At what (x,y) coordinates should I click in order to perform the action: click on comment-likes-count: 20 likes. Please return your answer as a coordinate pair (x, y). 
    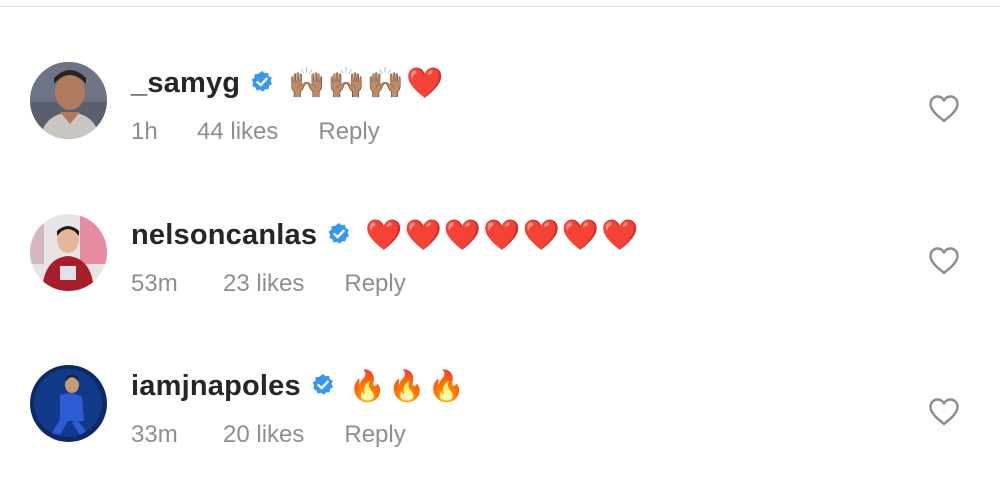
    Looking at the image, I should click on (263, 435).